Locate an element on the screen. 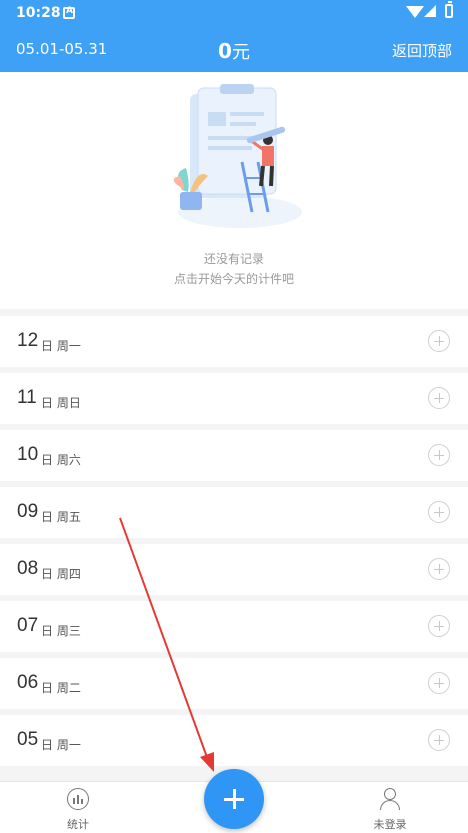  day-weekday: 日 周六 is located at coordinates (61, 460).